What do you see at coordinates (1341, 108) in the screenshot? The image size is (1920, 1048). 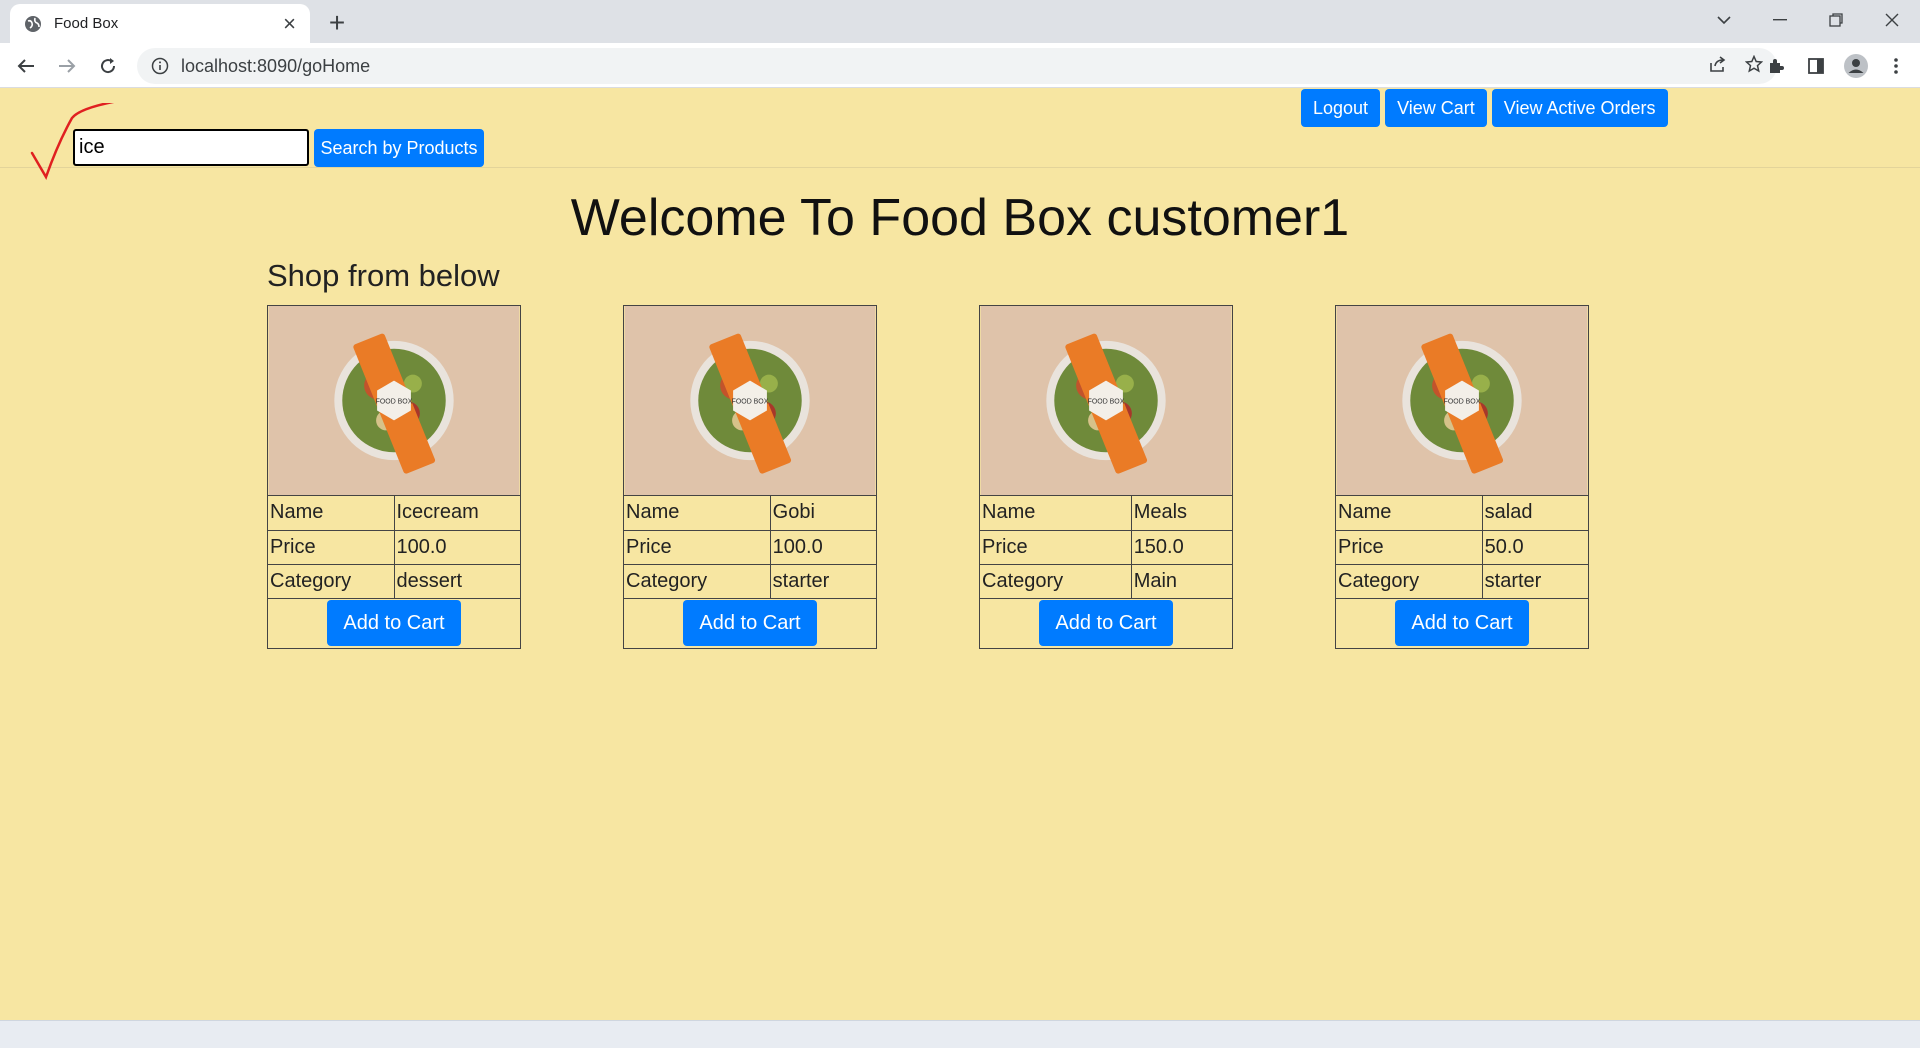 I see `logout-button: Logout` at bounding box center [1341, 108].